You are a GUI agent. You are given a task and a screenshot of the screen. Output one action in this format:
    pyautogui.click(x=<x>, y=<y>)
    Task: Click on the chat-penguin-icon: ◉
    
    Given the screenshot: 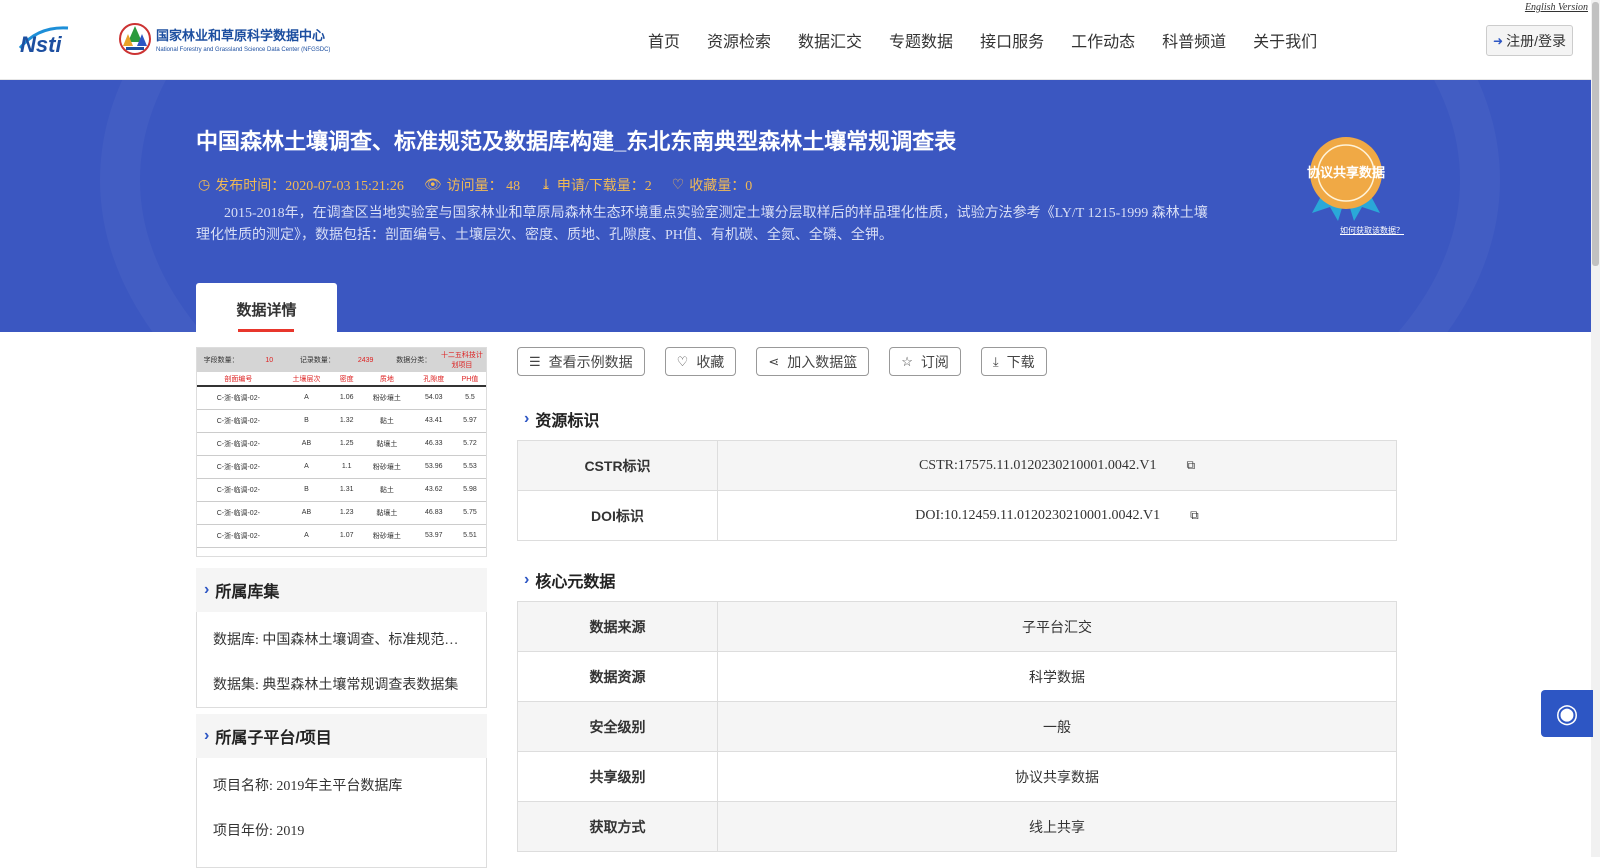 What is the action you would take?
    pyautogui.click(x=1567, y=713)
    